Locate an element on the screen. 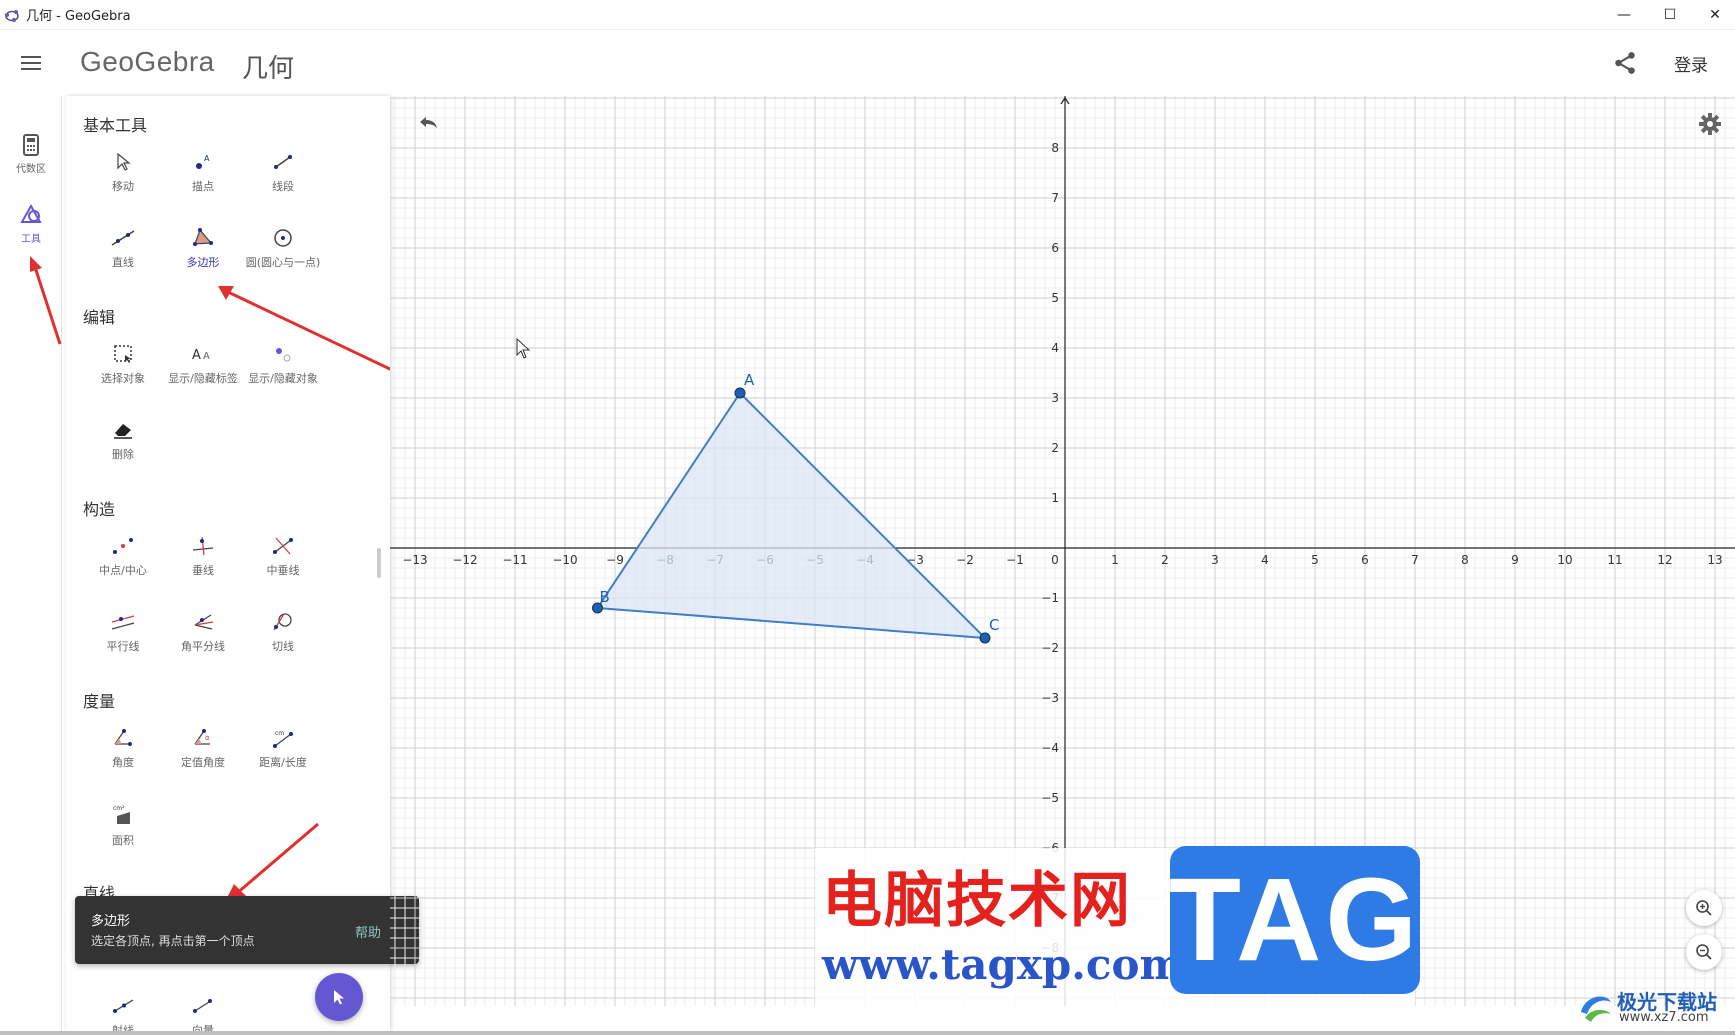 The height and width of the screenshot is (1035, 1735). svg-text: α is located at coordinates (207, 738).